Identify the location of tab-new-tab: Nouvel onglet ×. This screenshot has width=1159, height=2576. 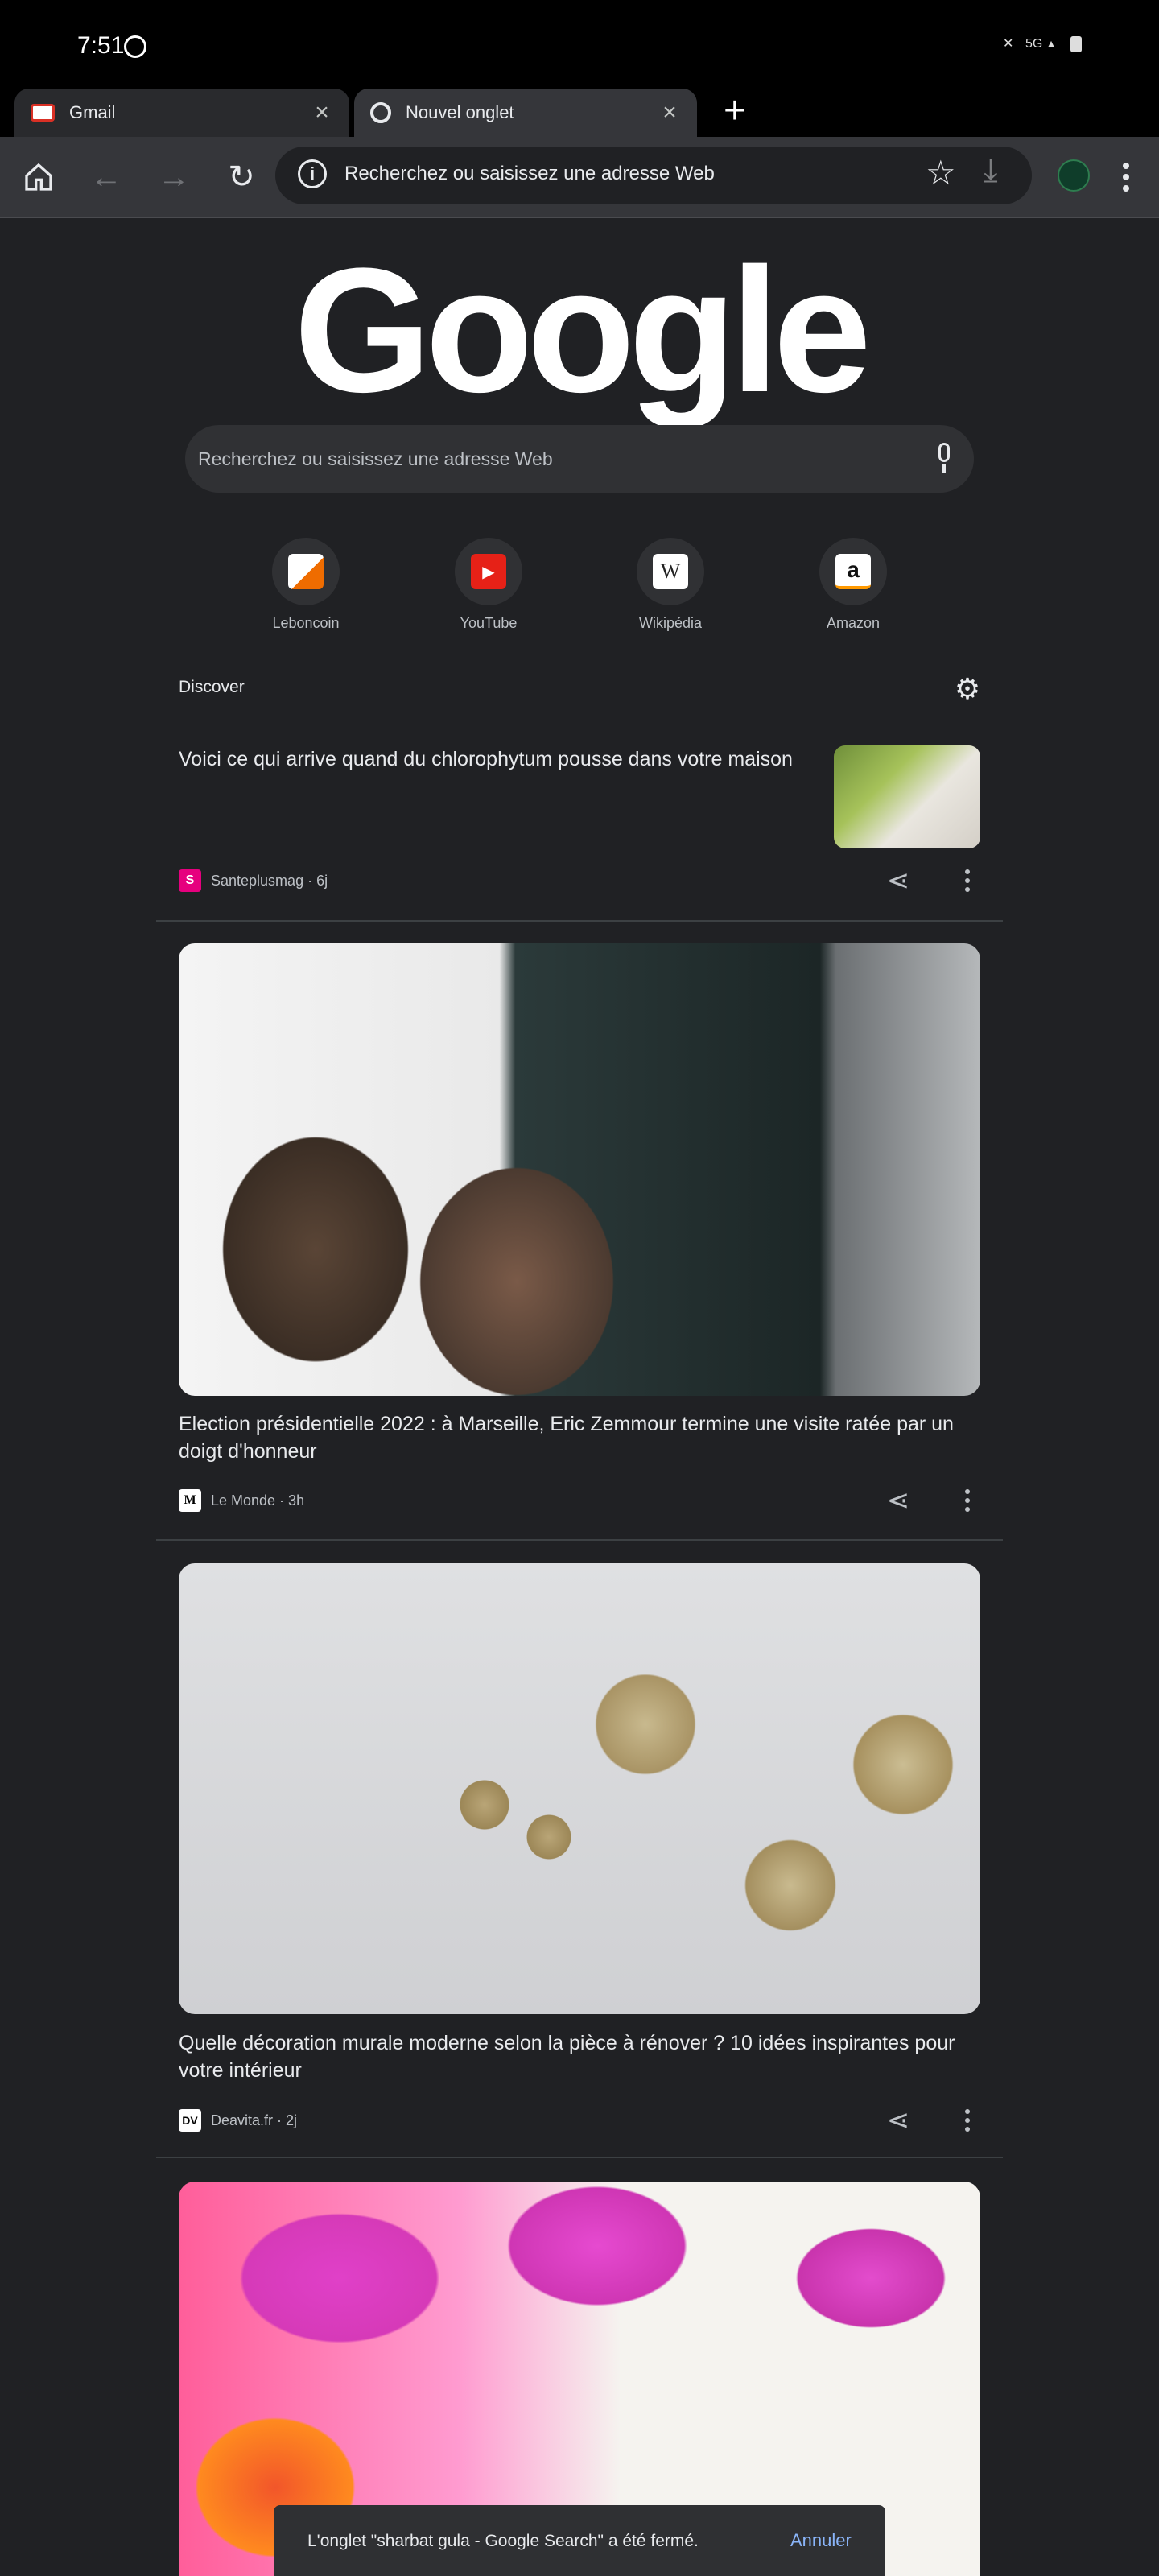
(525, 113).